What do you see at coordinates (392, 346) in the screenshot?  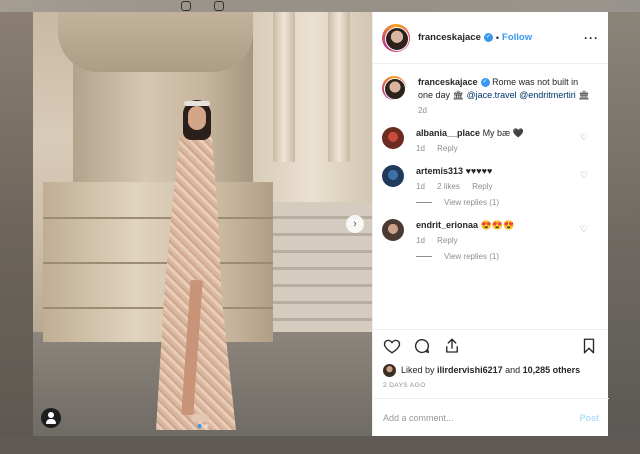 I see `heart-icon` at bounding box center [392, 346].